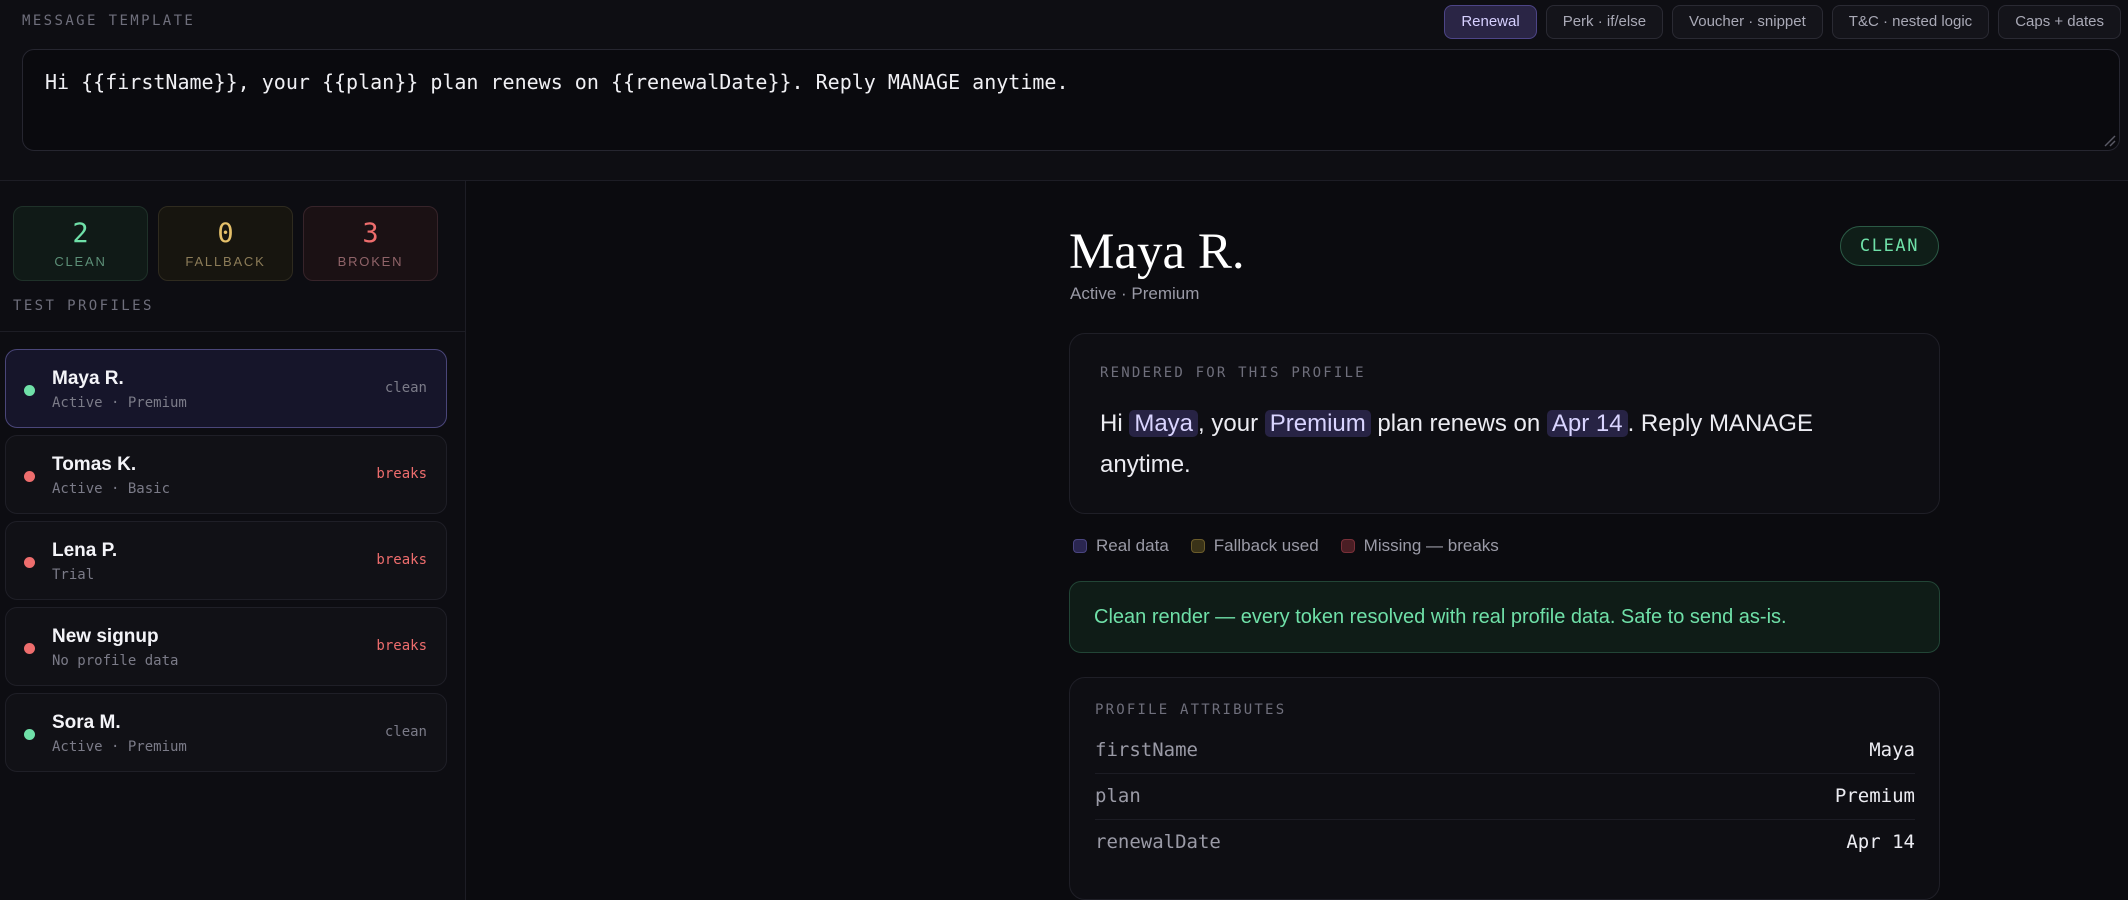 The width and height of the screenshot is (2128, 900). I want to click on fallback-swatch-icon, so click(1197, 546).